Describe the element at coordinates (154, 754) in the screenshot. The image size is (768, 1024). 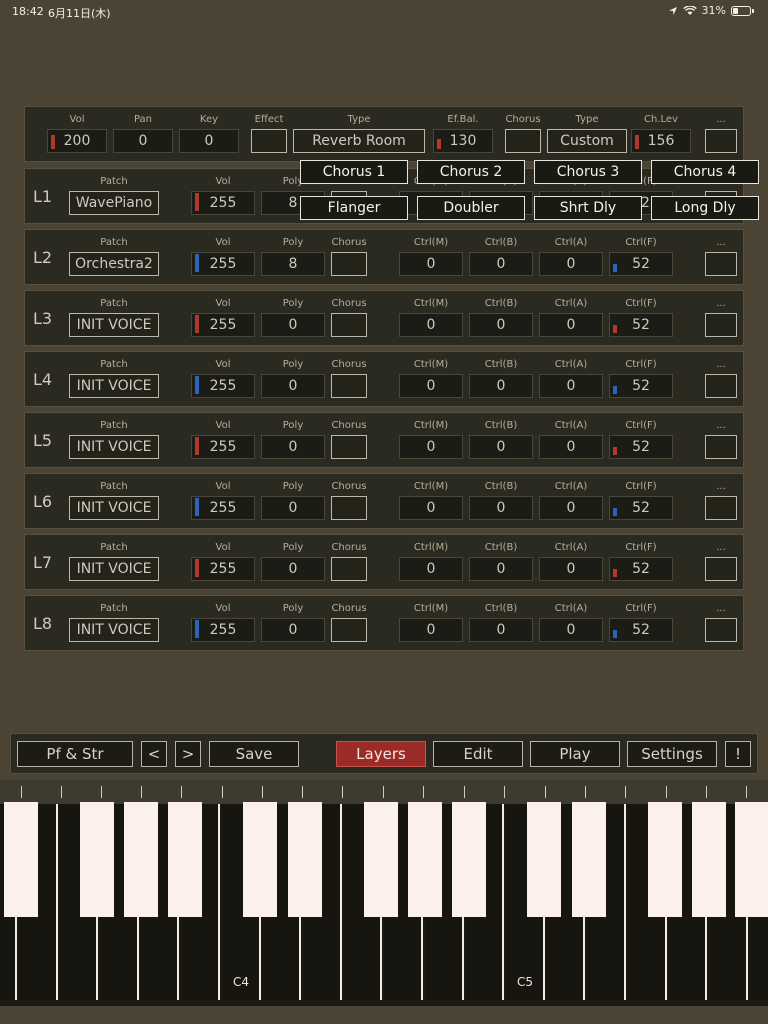
I see `prev-preset-button: <` at that location.